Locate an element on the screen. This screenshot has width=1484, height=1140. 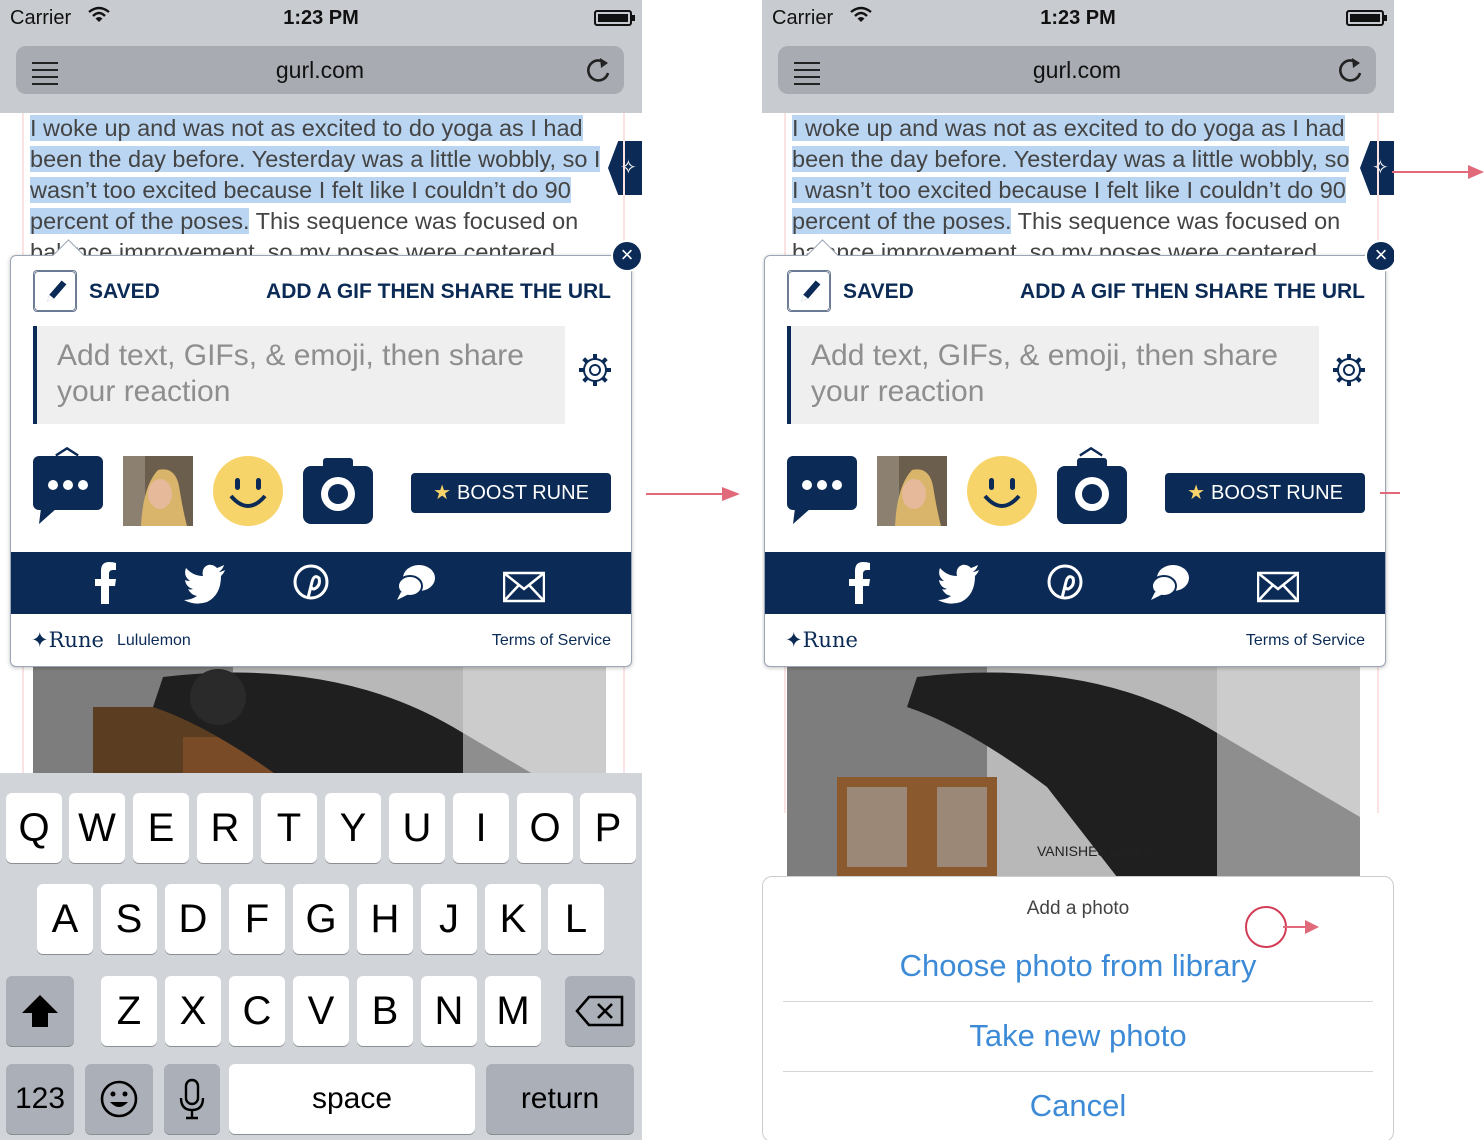
key: O is located at coordinates (545, 828).